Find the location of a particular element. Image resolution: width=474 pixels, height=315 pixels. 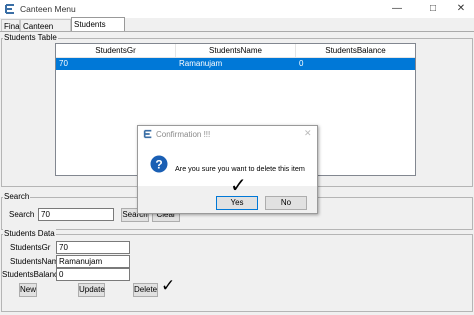

tab-students-menu: Students Menu is located at coordinates (98, 29).